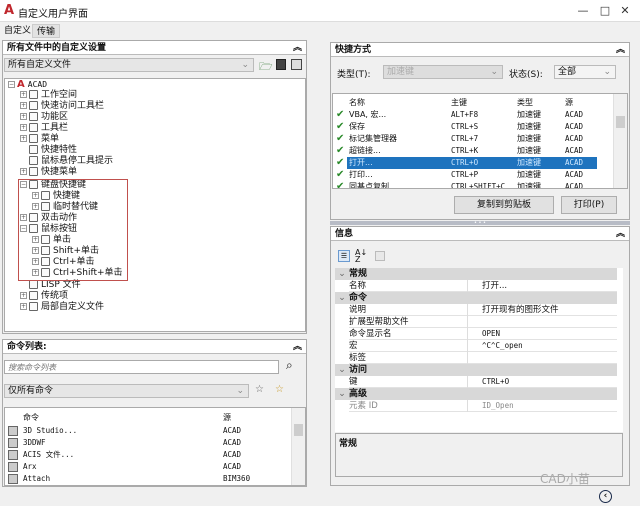 Image resolution: width=640 pixels, height=506 pixels. I want to click on copy-to-clipboard-button: 复制到剪贴板, so click(504, 205).